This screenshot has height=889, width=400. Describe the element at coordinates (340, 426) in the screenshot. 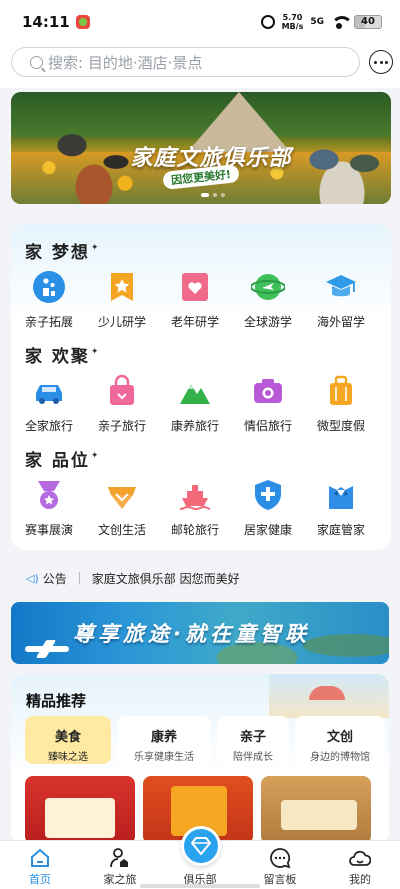

I see `category-label: 微型度假` at that location.